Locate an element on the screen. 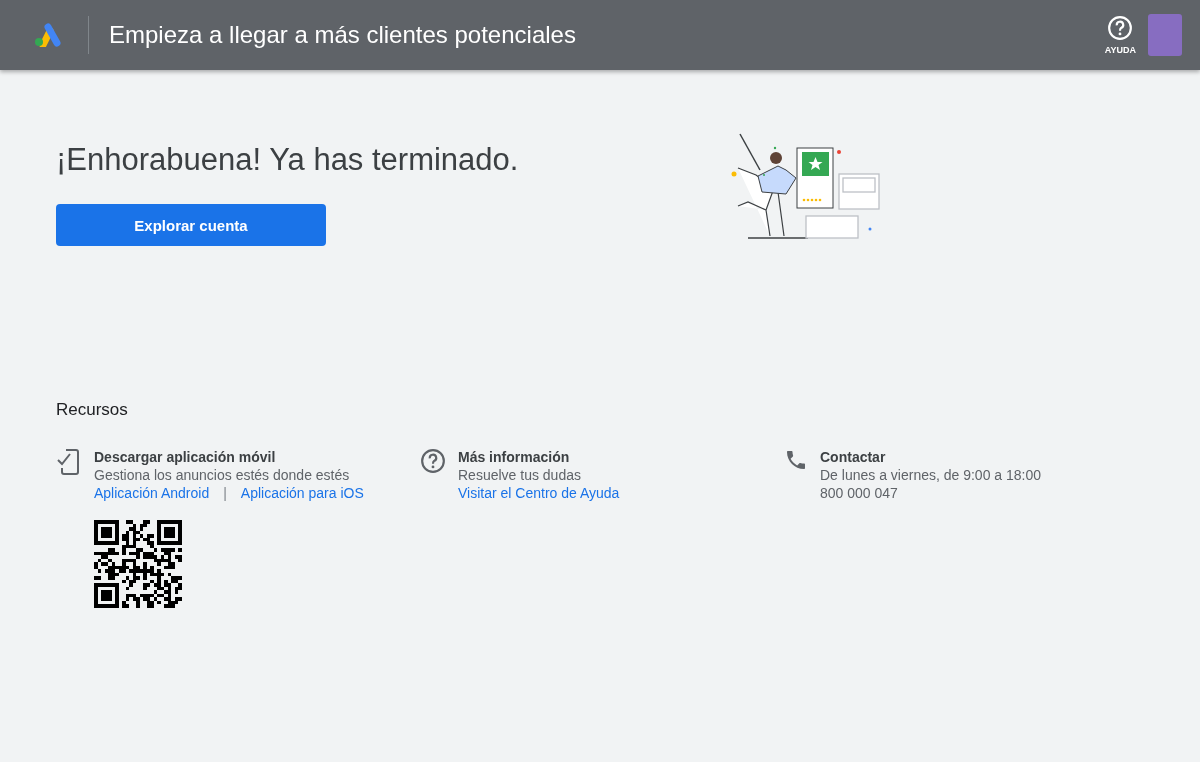 This screenshot has width=1200, height=762. resources-title: Recursos is located at coordinates (92, 410).